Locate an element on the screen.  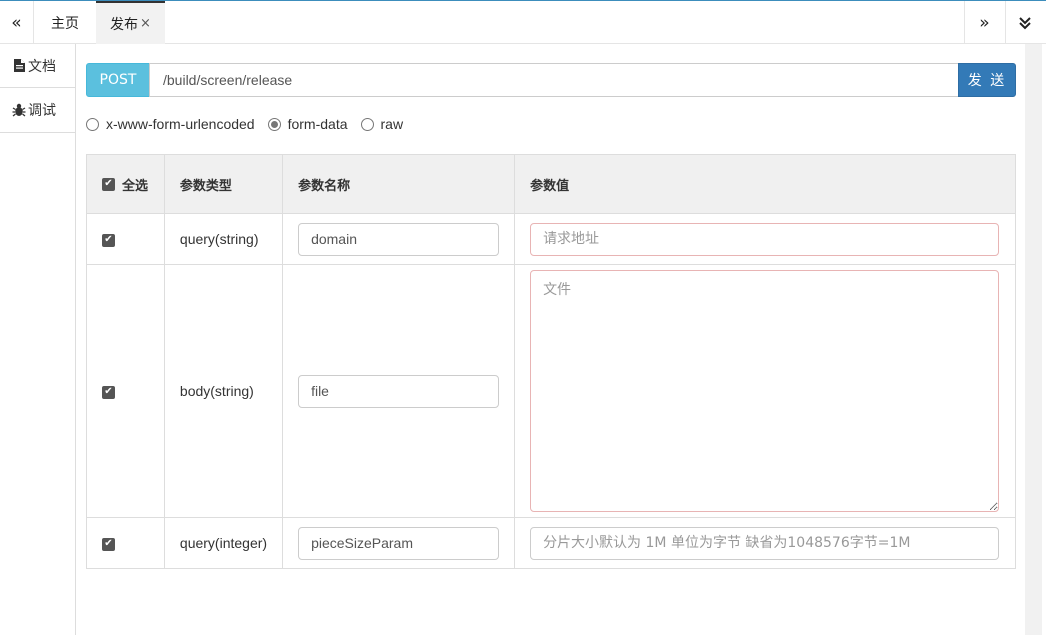
bug-icon is located at coordinates (19, 110).